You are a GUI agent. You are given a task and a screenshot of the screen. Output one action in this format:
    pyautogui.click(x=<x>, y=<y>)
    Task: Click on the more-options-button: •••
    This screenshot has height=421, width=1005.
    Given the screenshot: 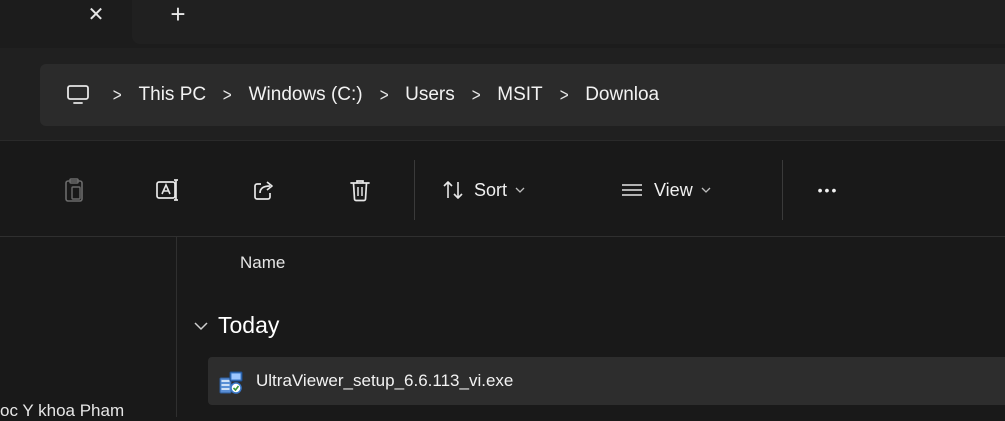 What is the action you would take?
    pyautogui.click(x=828, y=190)
    